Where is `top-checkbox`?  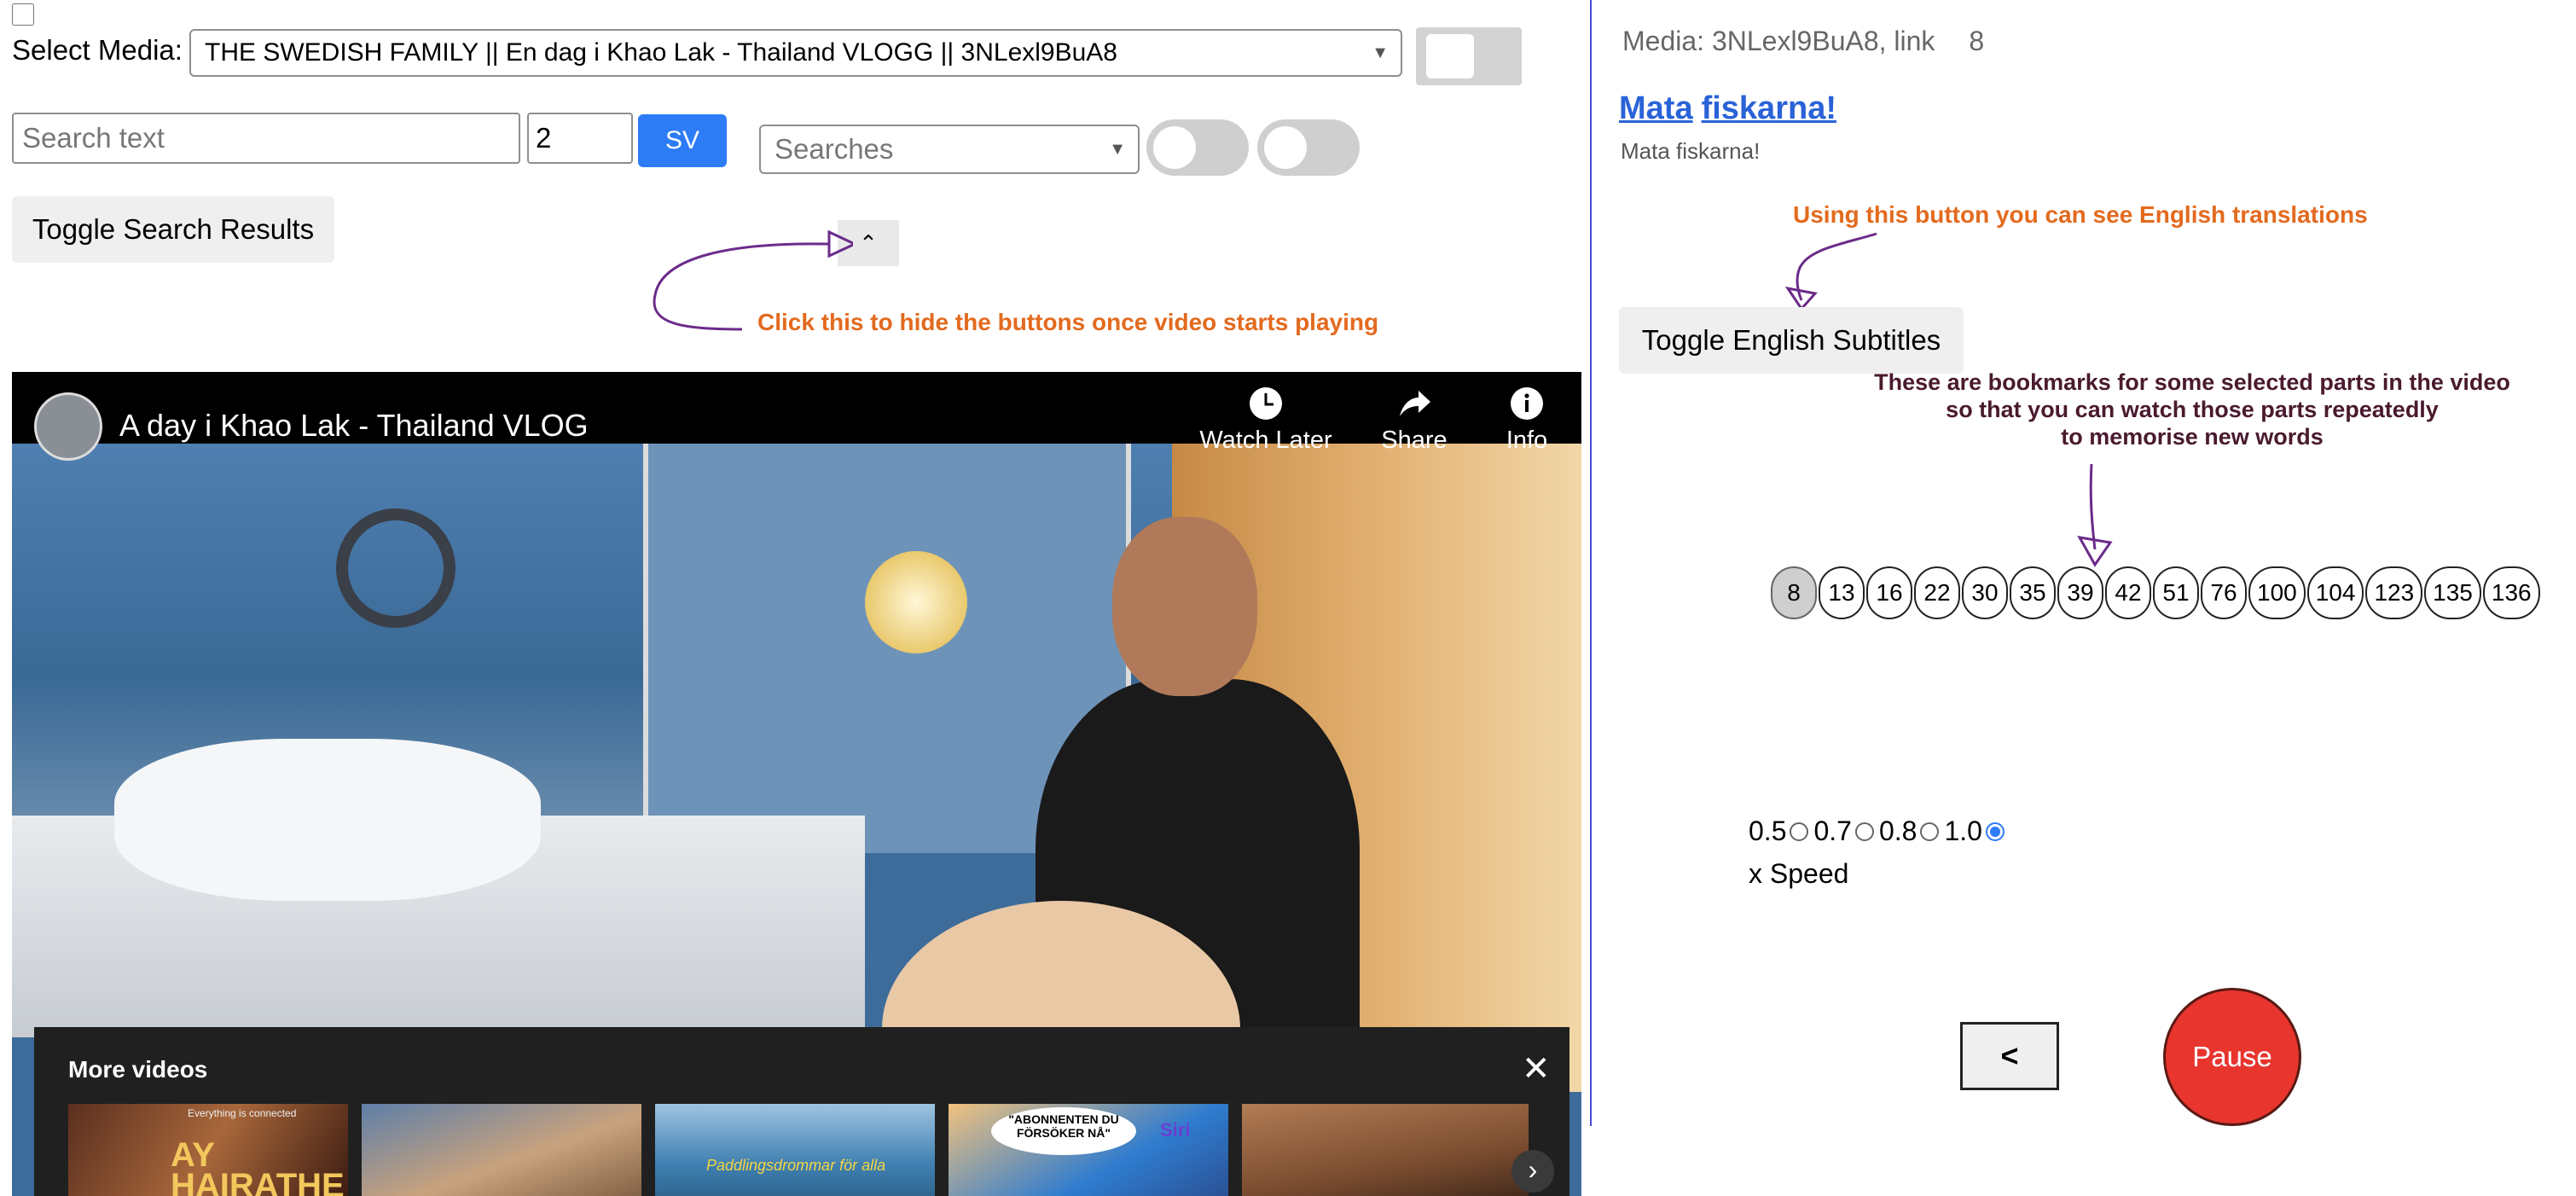 top-checkbox is located at coordinates (23, 14).